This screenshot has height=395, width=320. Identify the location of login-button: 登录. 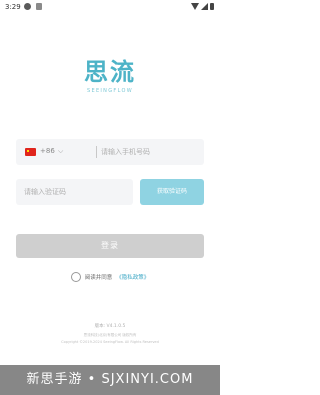
(110, 246).